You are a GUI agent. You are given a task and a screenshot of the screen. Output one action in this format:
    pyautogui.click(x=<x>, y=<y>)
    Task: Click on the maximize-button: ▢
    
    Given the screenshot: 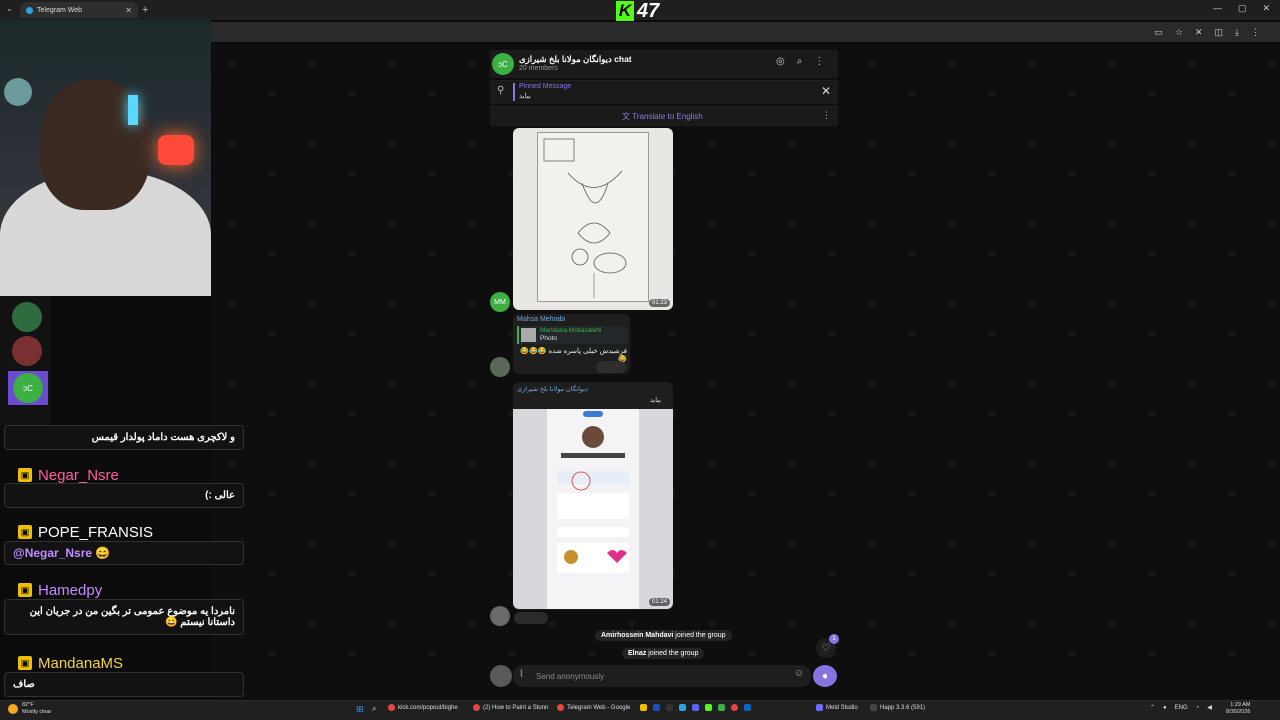 What is the action you would take?
    pyautogui.click(x=1242, y=8)
    